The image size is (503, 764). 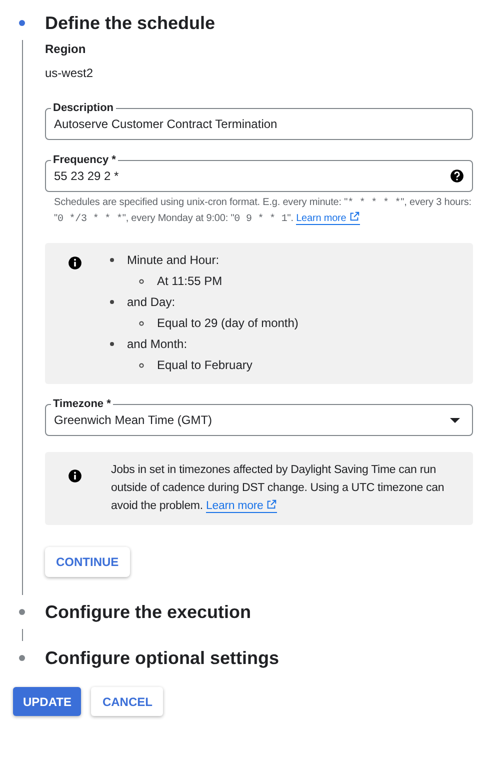 I want to click on field-label: Description, so click(x=83, y=108).